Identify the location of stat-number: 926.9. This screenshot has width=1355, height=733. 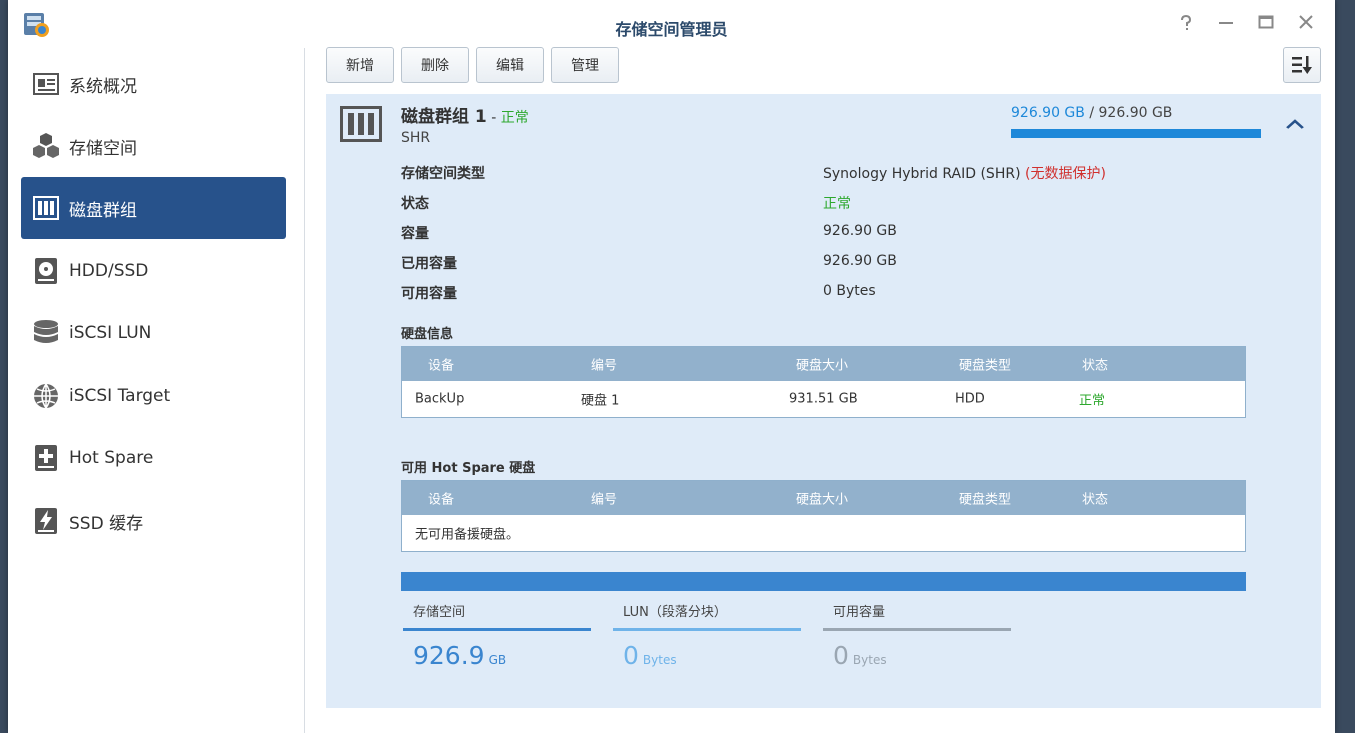
(449, 655).